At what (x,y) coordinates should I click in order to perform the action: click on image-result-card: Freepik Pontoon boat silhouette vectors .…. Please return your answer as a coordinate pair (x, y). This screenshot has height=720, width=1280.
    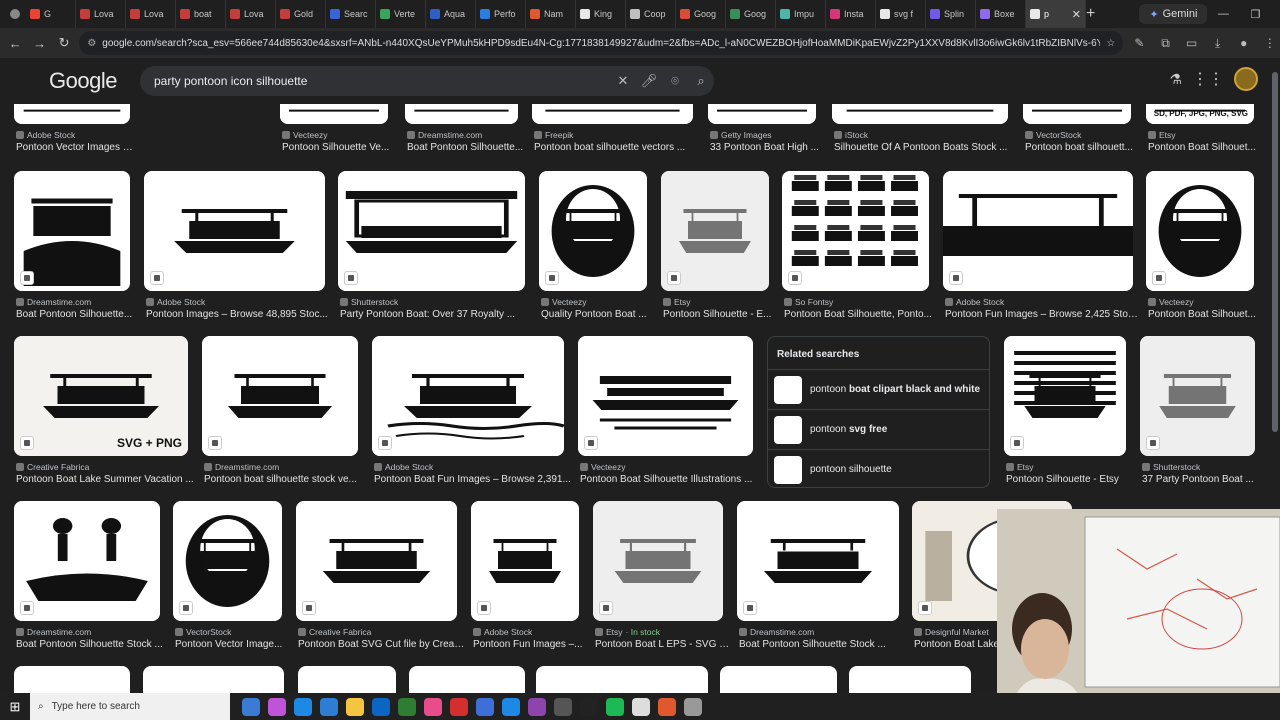
    Looking at the image, I should click on (612, 141).